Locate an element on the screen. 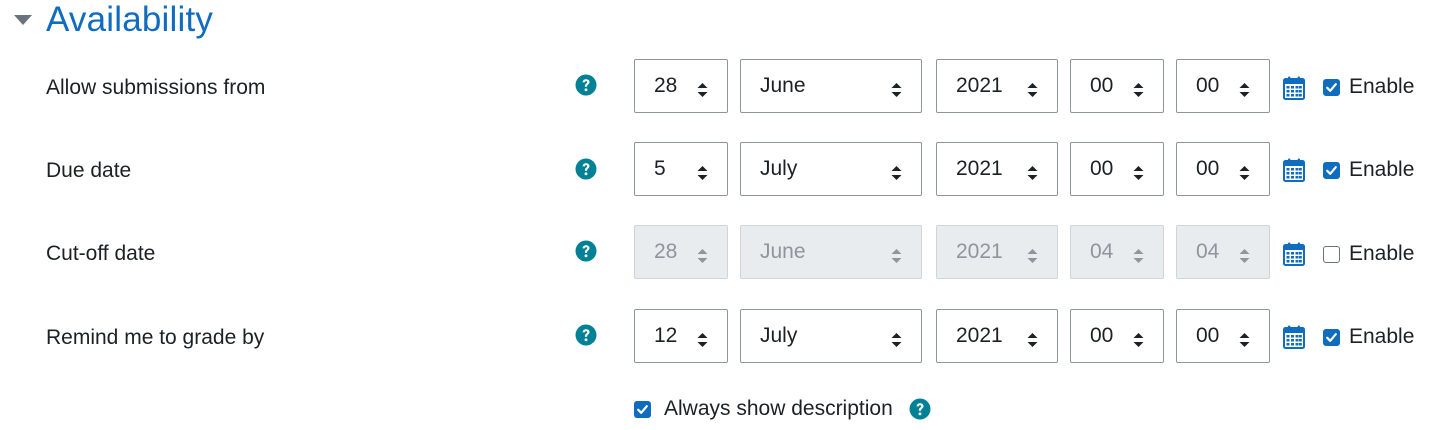 The width and height of the screenshot is (1452, 430). field-label: Due date is located at coordinates (89, 170).